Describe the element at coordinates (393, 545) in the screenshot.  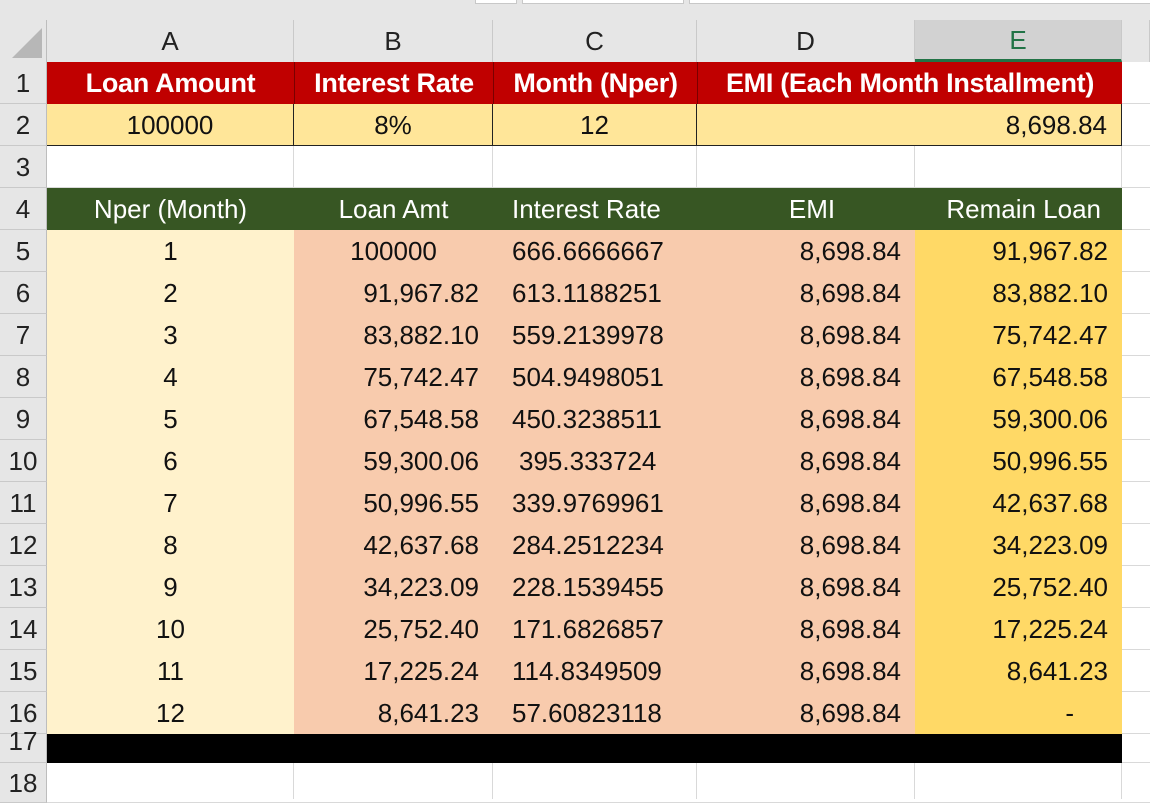
I see `loan-amt-cell: 42,637.68` at that location.